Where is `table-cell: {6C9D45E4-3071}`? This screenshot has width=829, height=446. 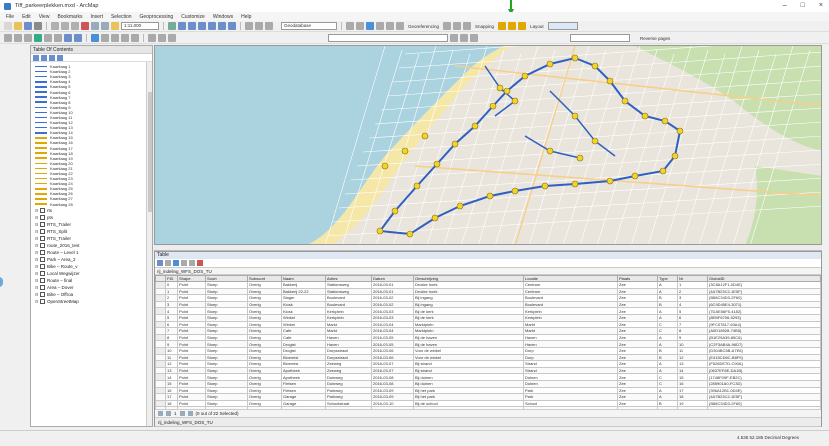 table-cell: {6C9D45E4-3071} is located at coordinates (764, 304).